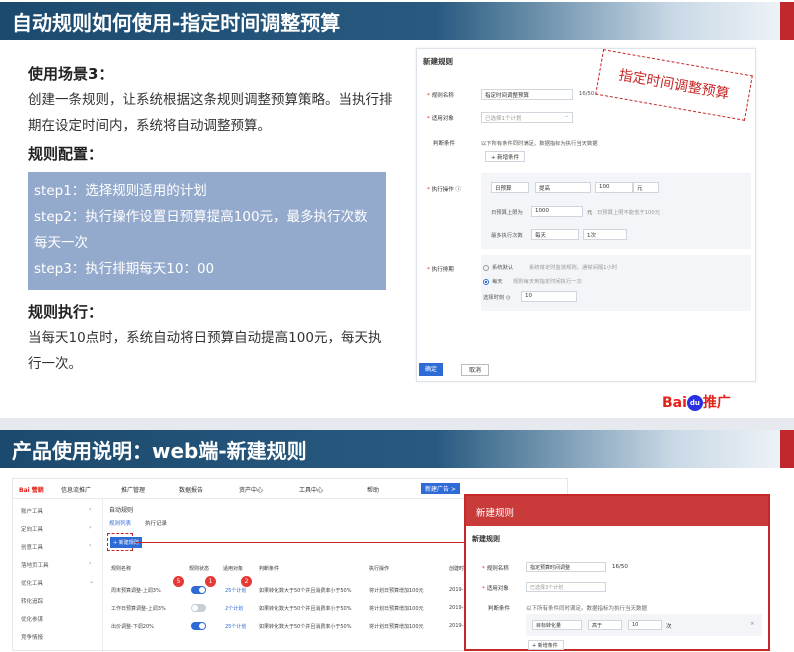 Image resolution: width=794 pixels, height=652 pixels. I want to click on row-name: 工作日预算调整-上调3%, so click(138, 609).